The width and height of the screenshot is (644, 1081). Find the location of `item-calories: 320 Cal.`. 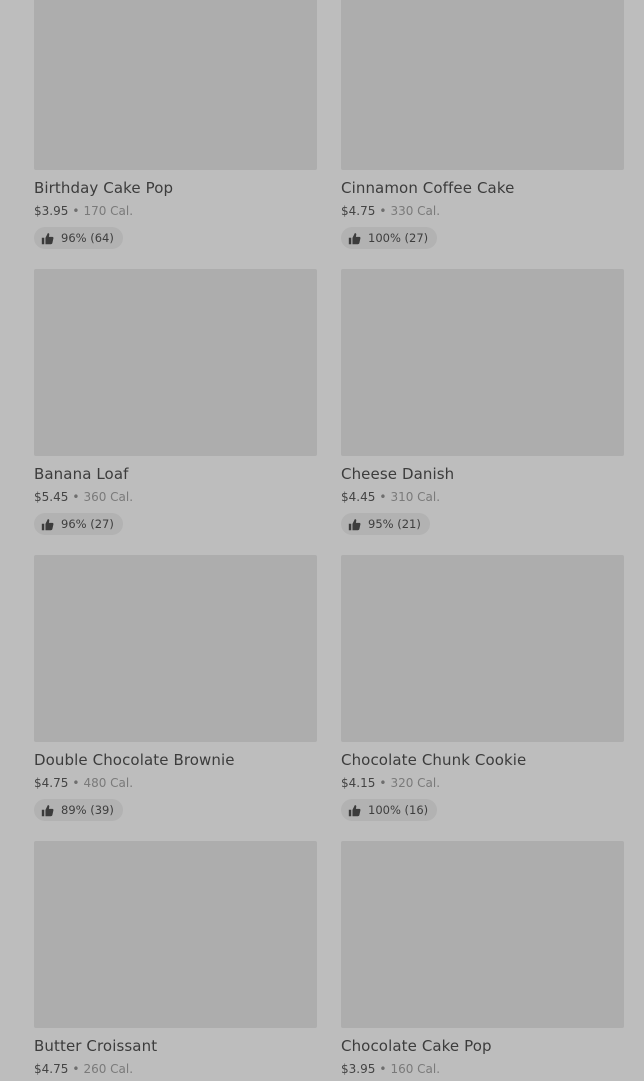

item-calories: 320 Cal. is located at coordinates (415, 783).